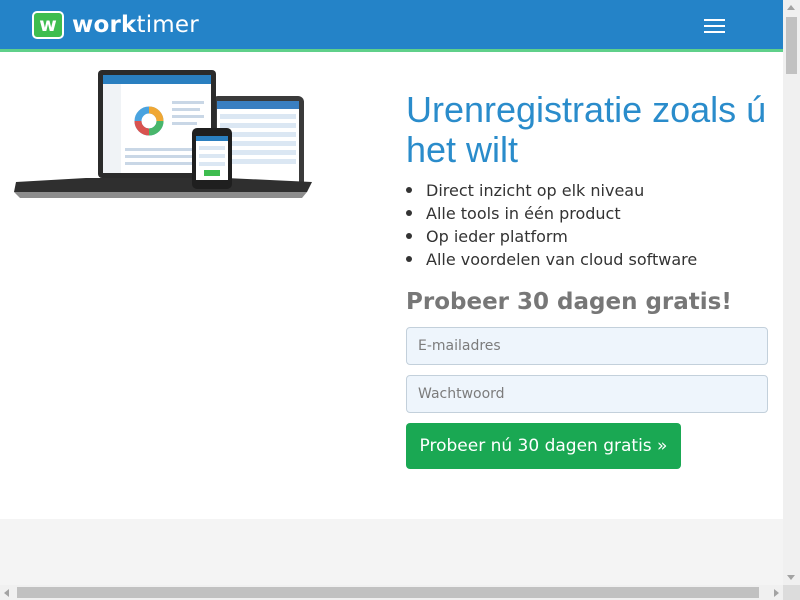 This screenshot has height=600, width=800. I want to click on scroll-right-arrow-icon, so click(776, 593).